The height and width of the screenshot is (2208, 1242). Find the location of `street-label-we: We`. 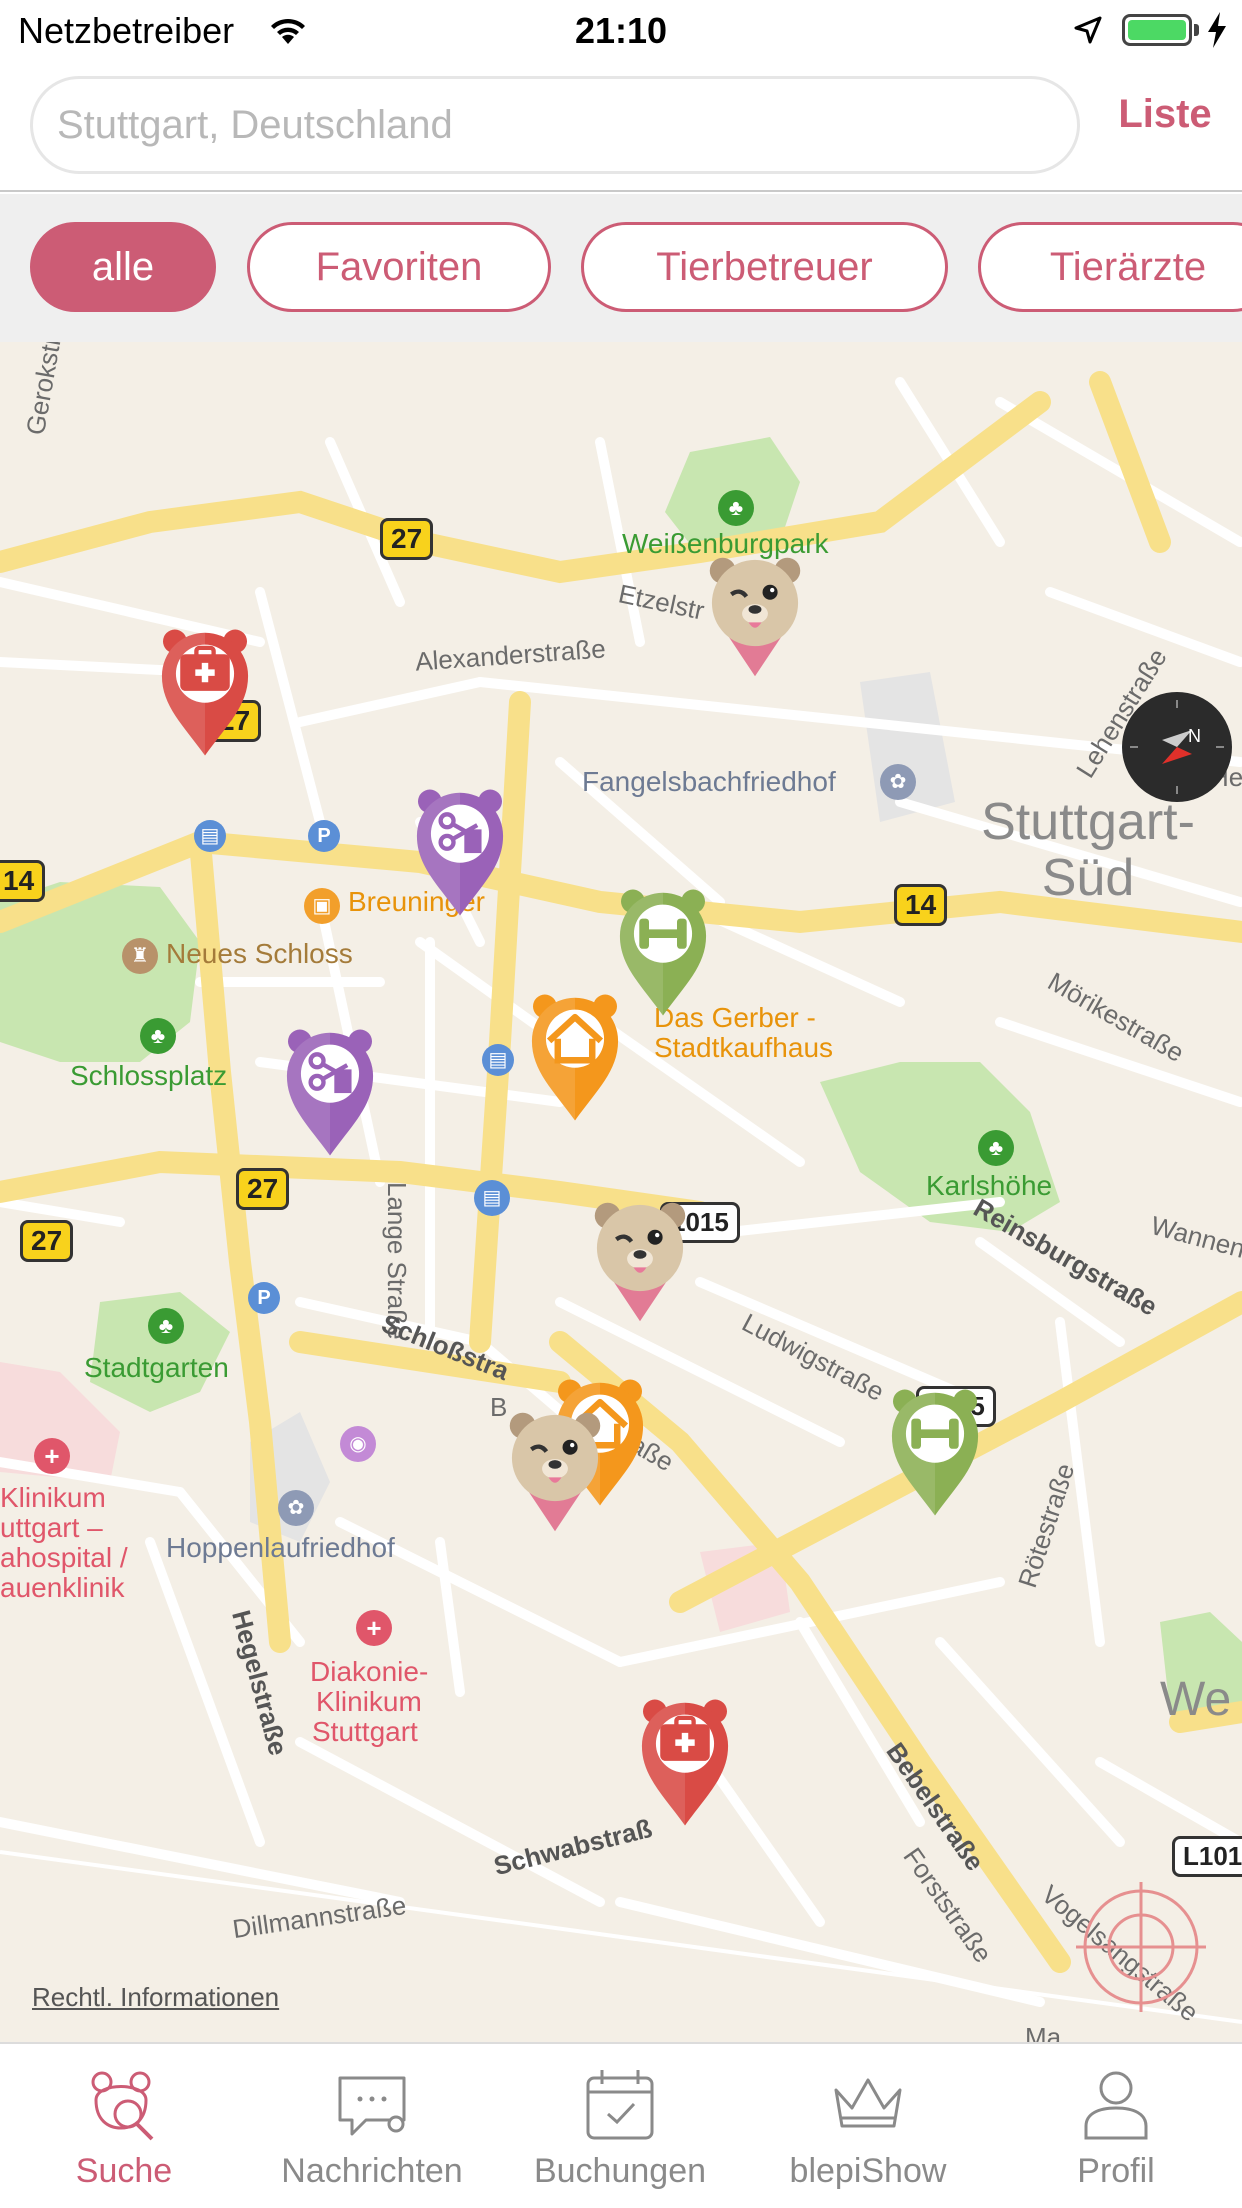

street-label-we: We is located at coordinates (1196, 1699).